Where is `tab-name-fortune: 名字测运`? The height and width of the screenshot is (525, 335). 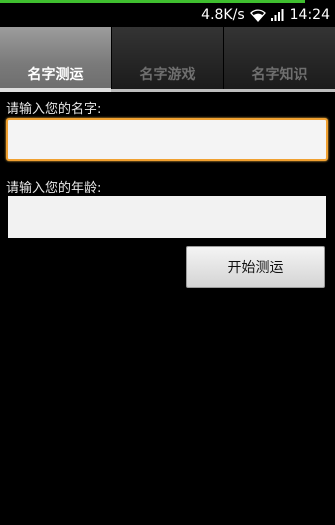
tab-name-fortune: 名字测运 is located at coordinates (56, 58).